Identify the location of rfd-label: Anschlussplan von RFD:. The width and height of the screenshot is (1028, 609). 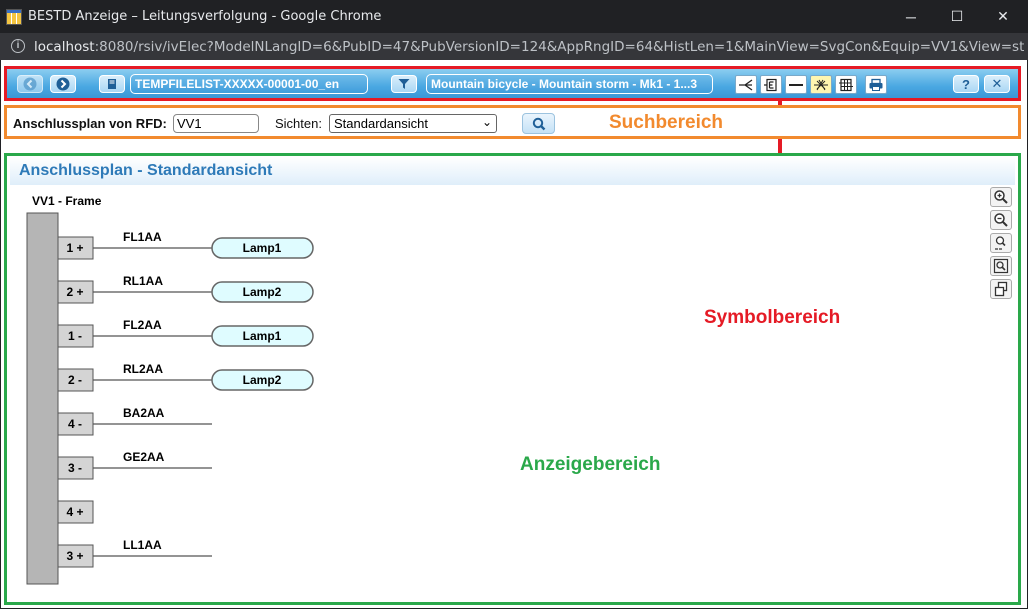
(90, 123).